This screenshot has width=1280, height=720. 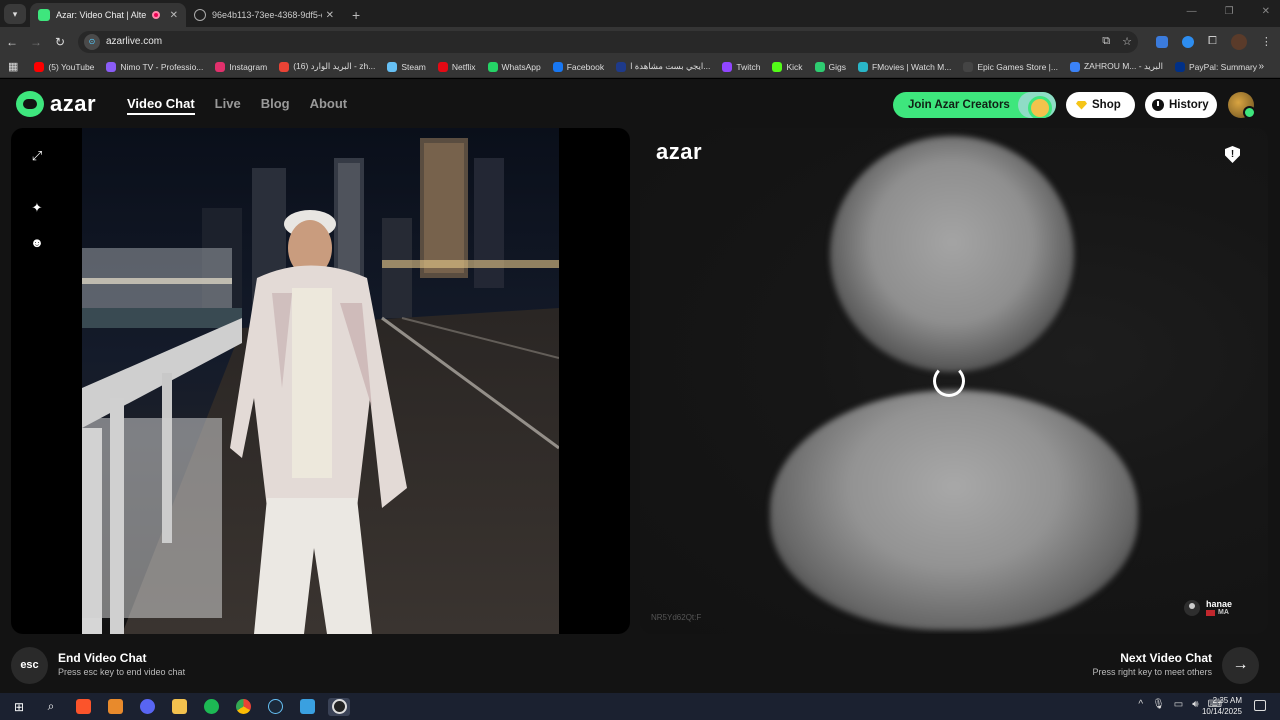 What do you see at coordinates (29, 665) in the screenshot?
I see `end-chat-button: esc` at bounding box center [29, 665].